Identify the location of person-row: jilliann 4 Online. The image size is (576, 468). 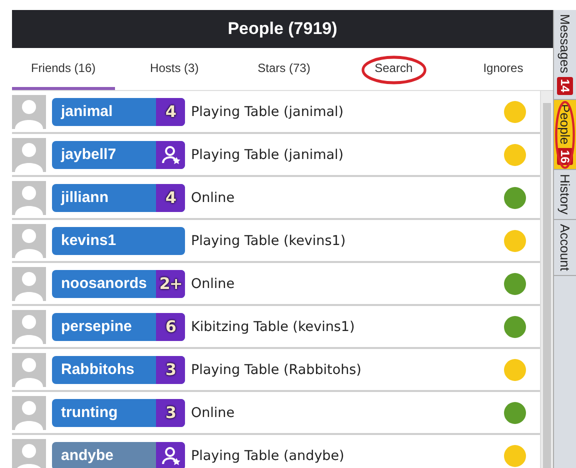
(276, 198).